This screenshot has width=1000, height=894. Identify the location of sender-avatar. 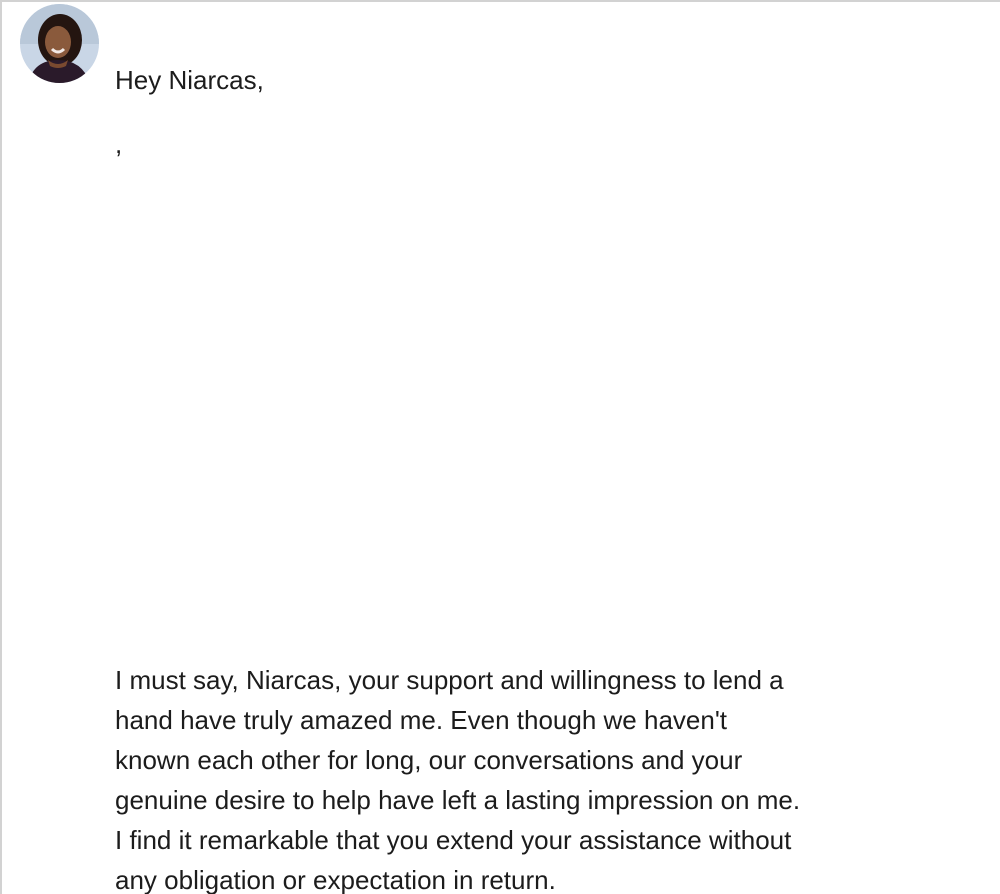
(59, 43).